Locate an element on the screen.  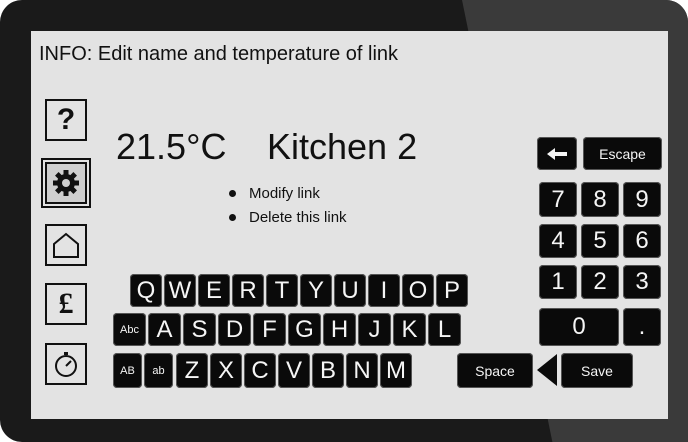
key-f: F is located at coordinates (269, 329).